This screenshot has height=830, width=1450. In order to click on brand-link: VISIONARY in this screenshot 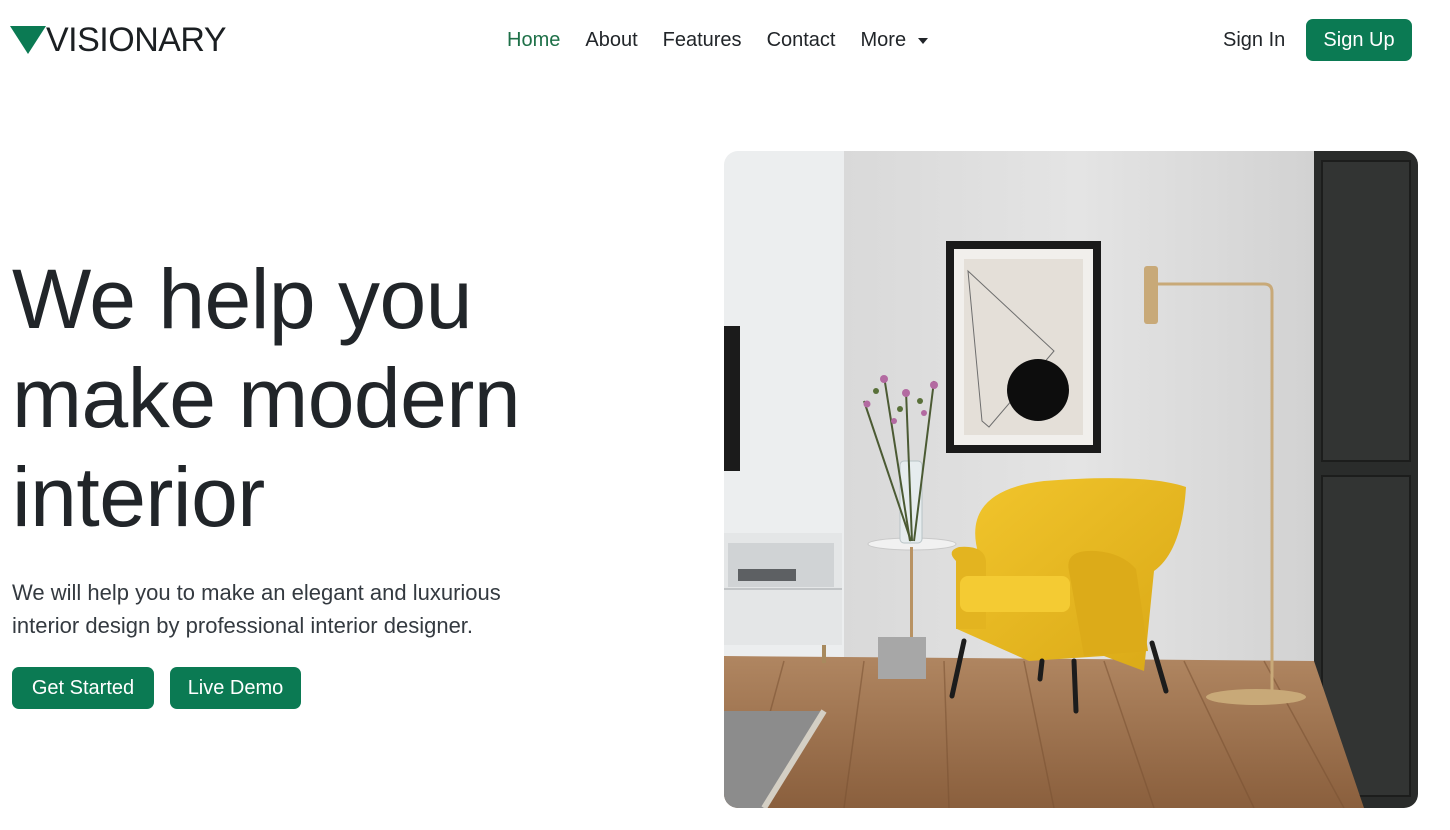, I will do `click(118, 40)`.